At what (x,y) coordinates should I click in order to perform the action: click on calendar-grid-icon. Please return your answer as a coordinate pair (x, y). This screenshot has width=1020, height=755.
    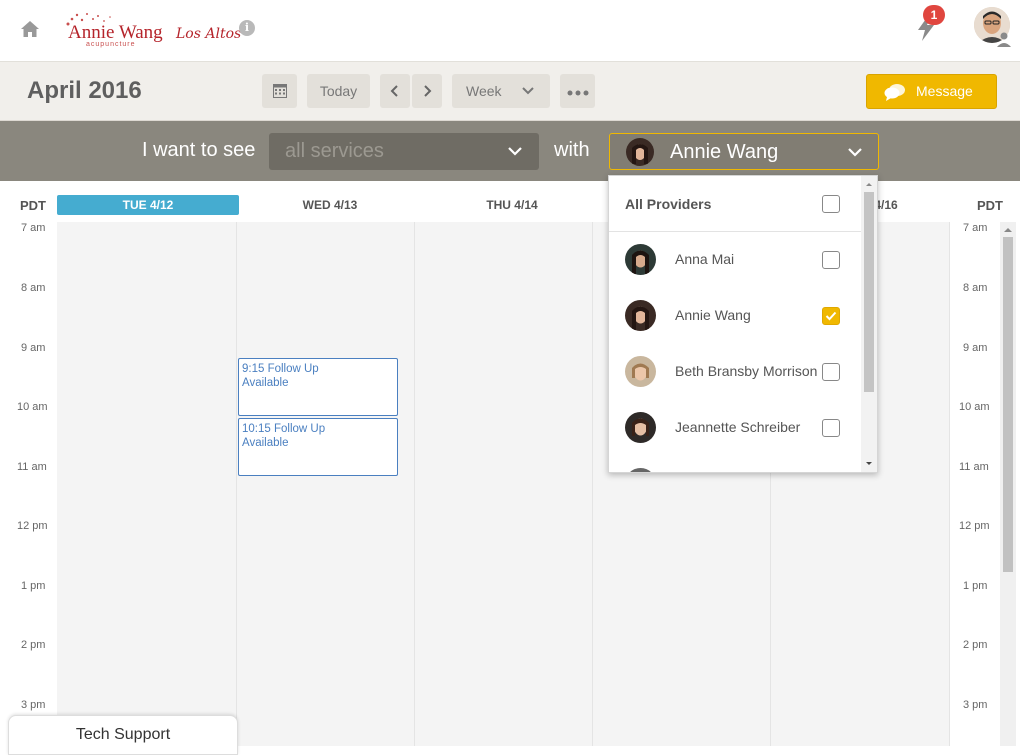
    Looking at the image, I should click on (279, 91).